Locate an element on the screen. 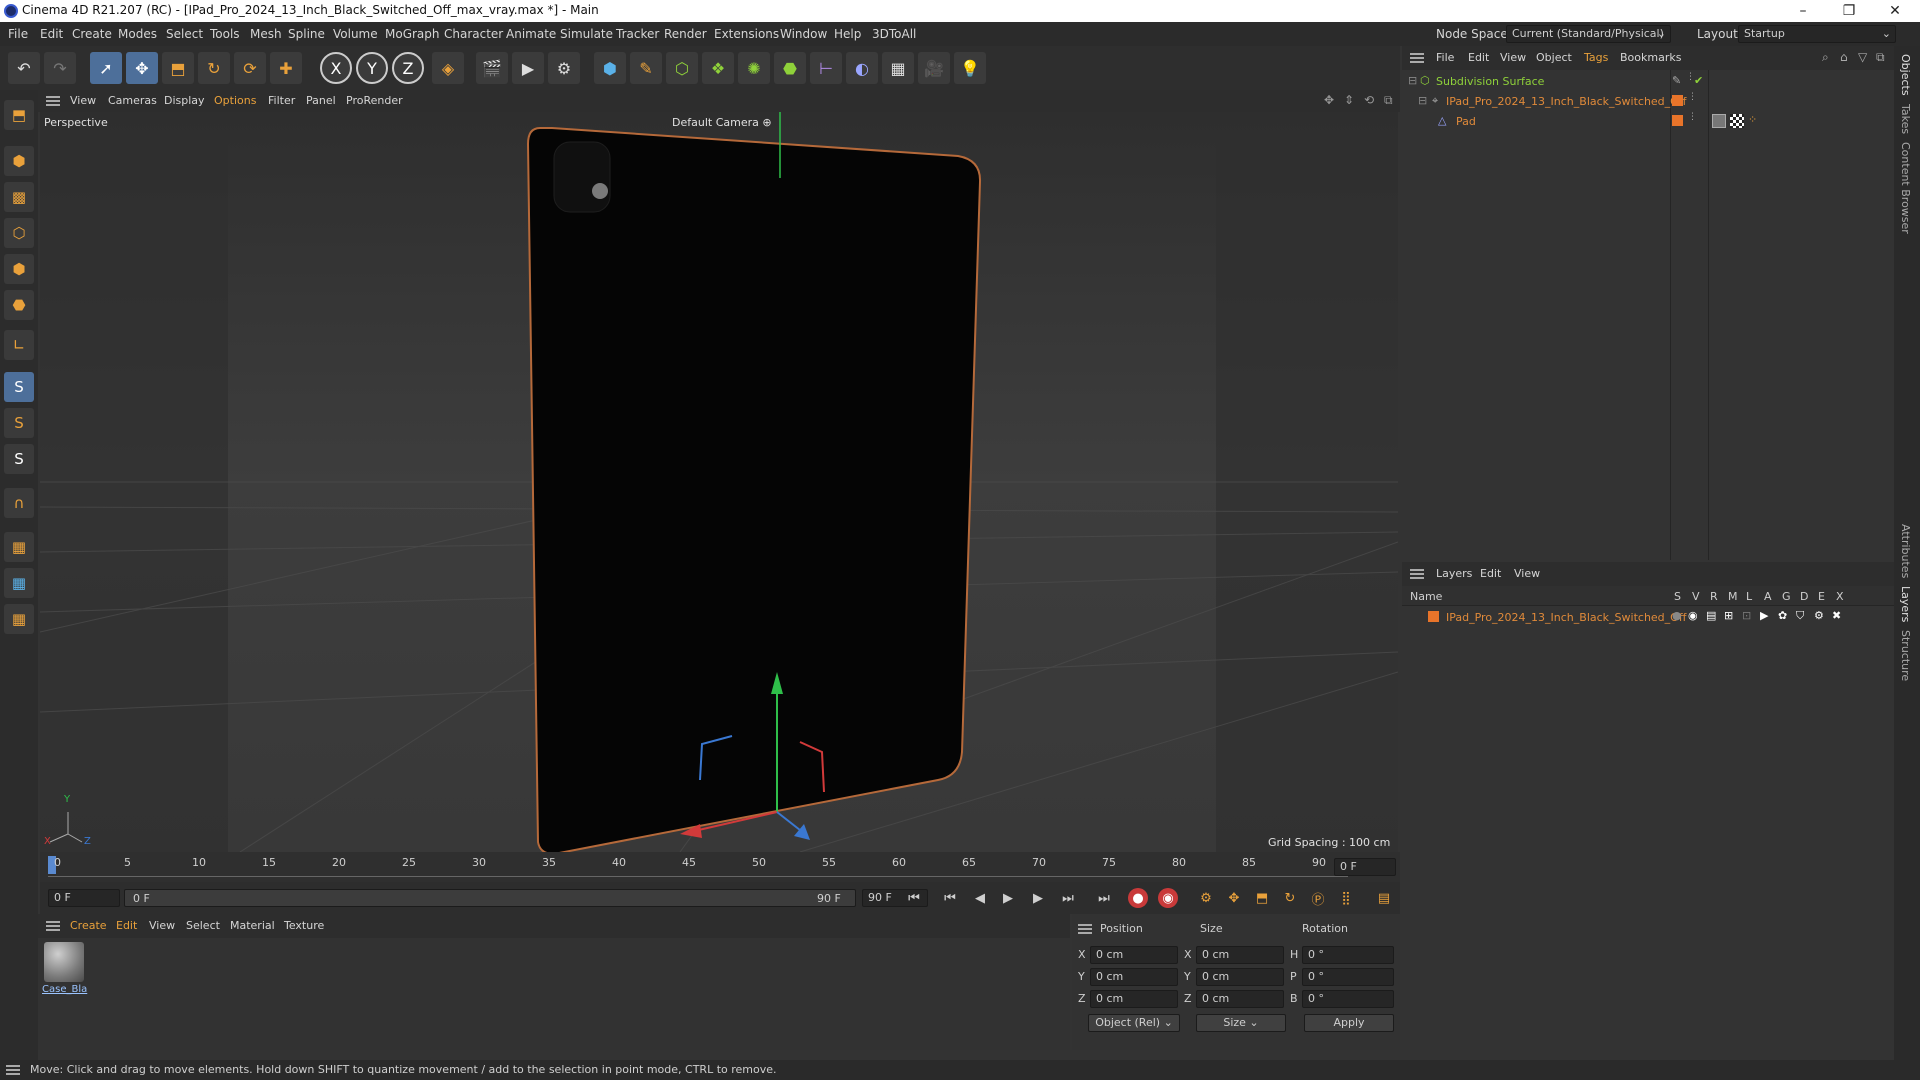  make-editable-icon: ⬒ is located at coordinates (19, 115).